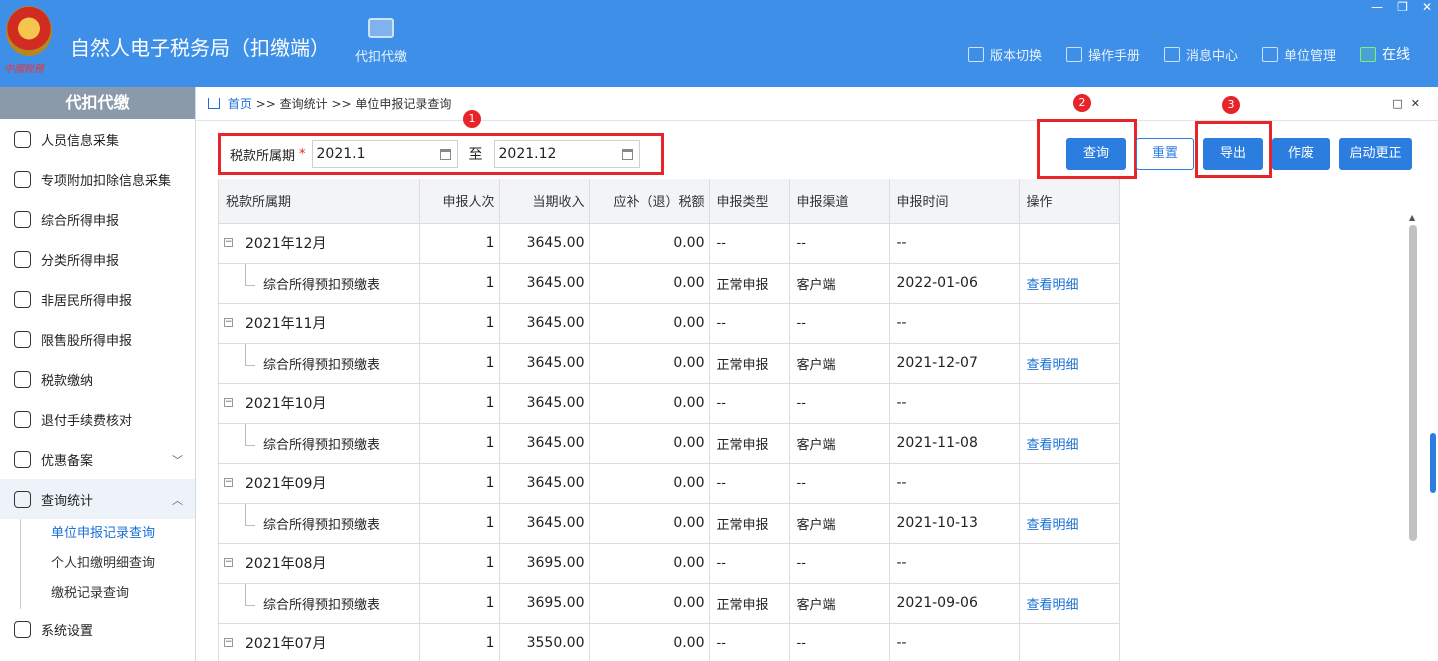 The width and height of the screenshot is (1438, 661). What do you see at coordinates (303, 104) in the screenshot?
I see `breadcrumb-level2: 查询统计` at bounding box center [303, 104].